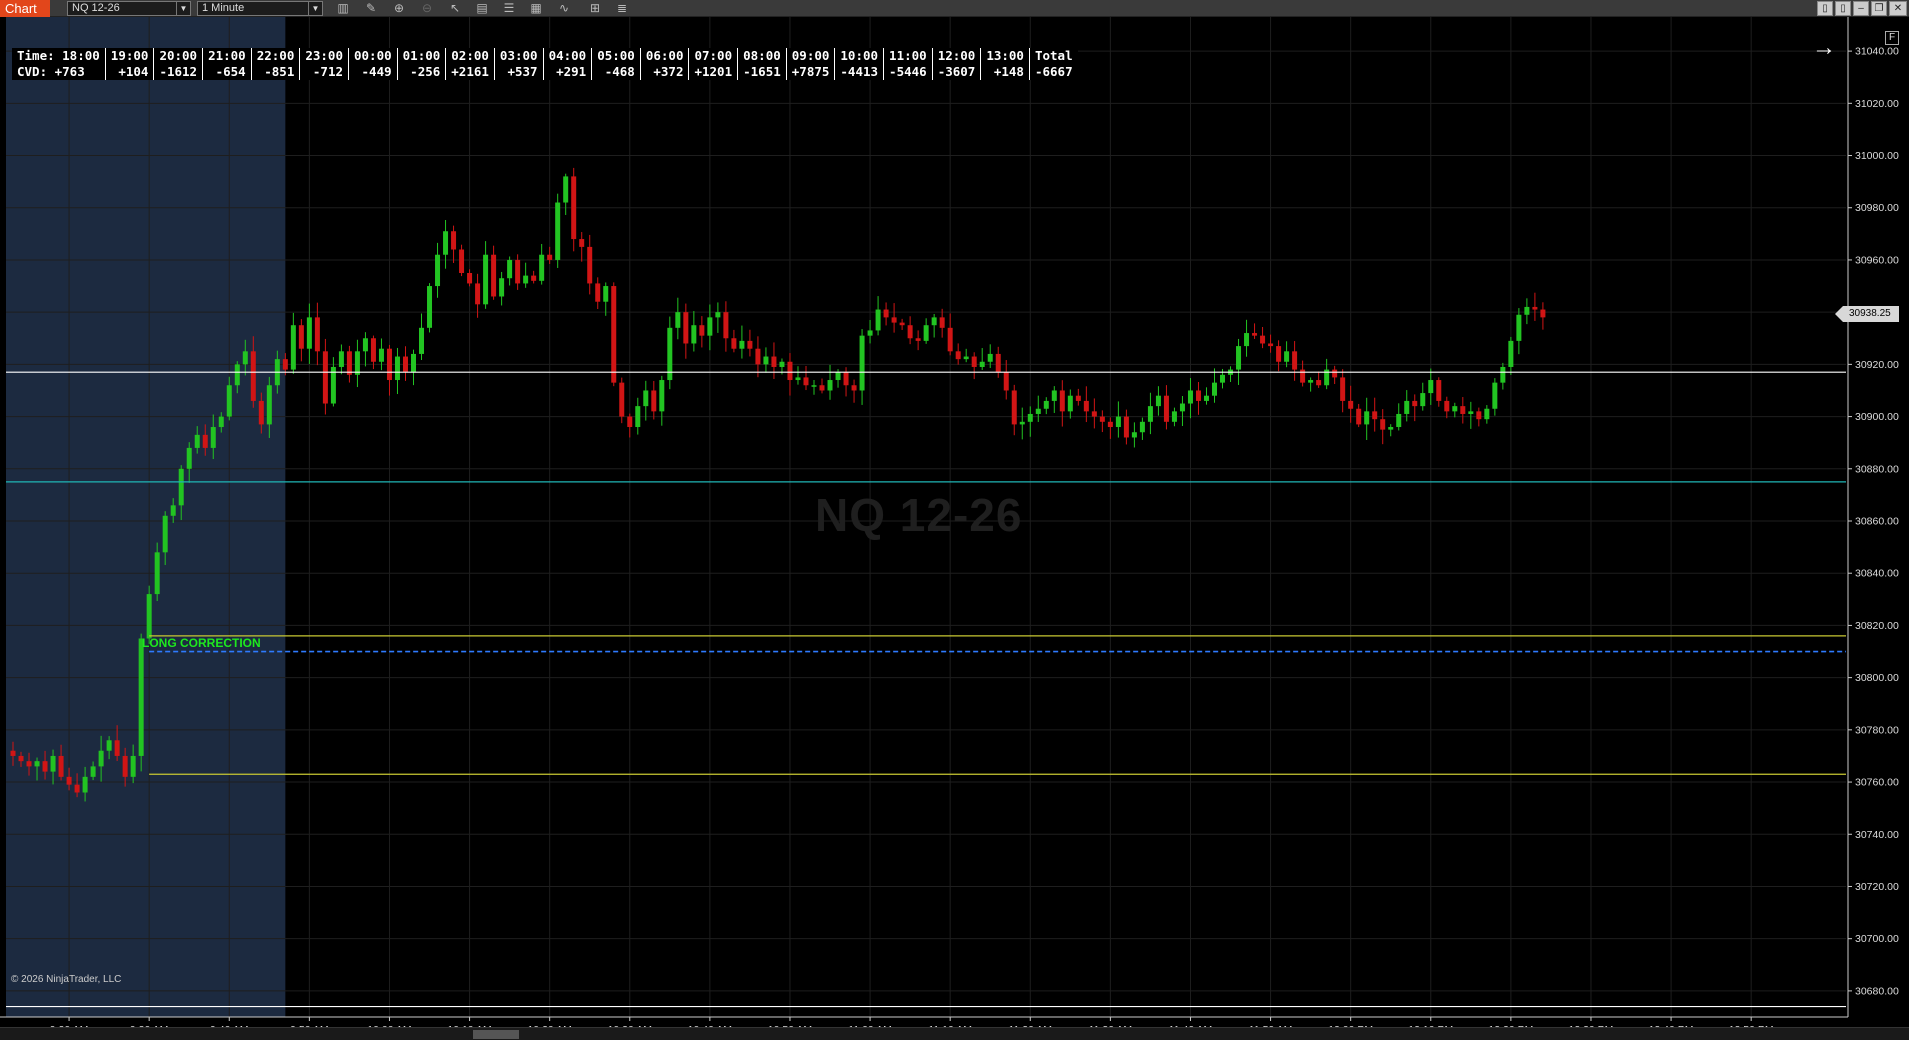  Describe the element at coordinates (568, 72) in the screenshot. I see `cvd-value-cell: +291` at that location.